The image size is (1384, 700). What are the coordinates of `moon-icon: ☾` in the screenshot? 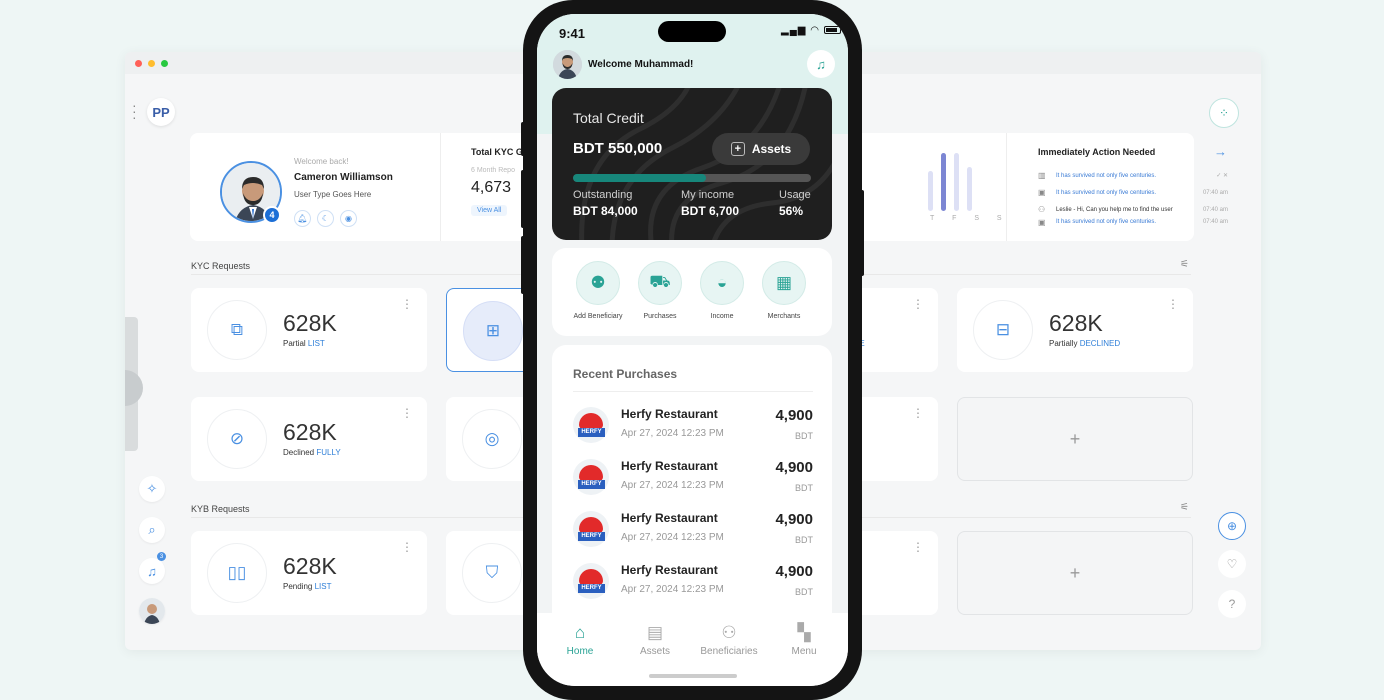 It's located at (325, 218).